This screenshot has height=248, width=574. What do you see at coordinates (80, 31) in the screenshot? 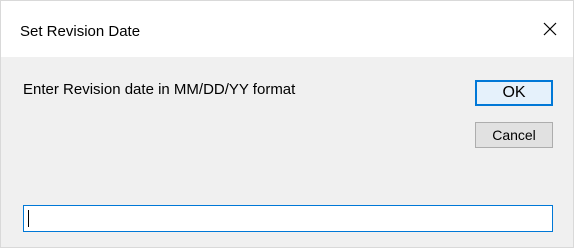
I see `window-title: Set Revision Date` at bounding box center [80, 31].